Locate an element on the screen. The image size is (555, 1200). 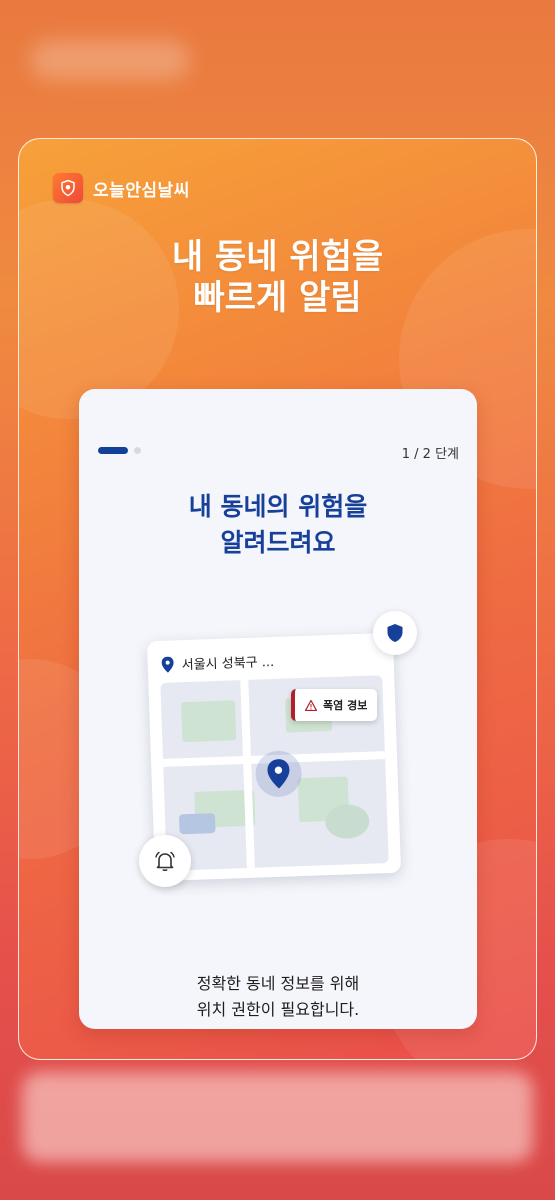
shield-icon is located at coordinates (395, 633).